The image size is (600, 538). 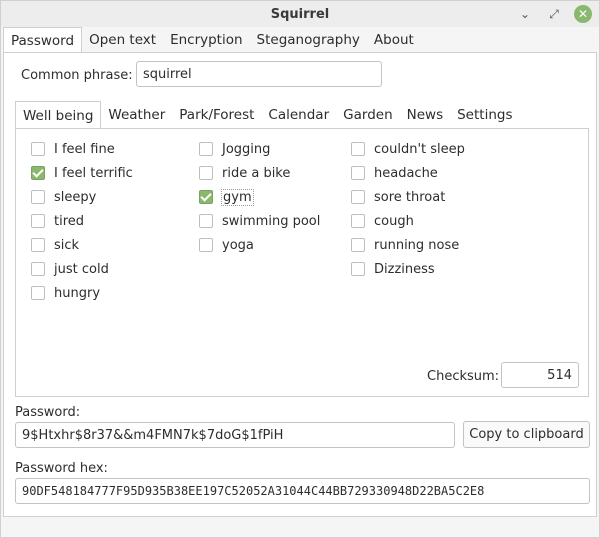 I want to click on checkbox-row: Dizziness, so click(x=393, y=269).